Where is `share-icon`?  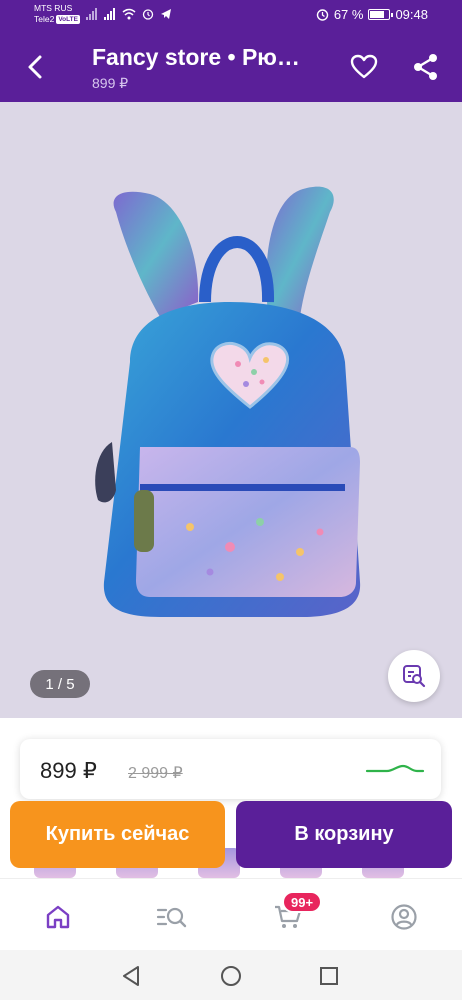 share-icon is located at coordinates (425, 67).